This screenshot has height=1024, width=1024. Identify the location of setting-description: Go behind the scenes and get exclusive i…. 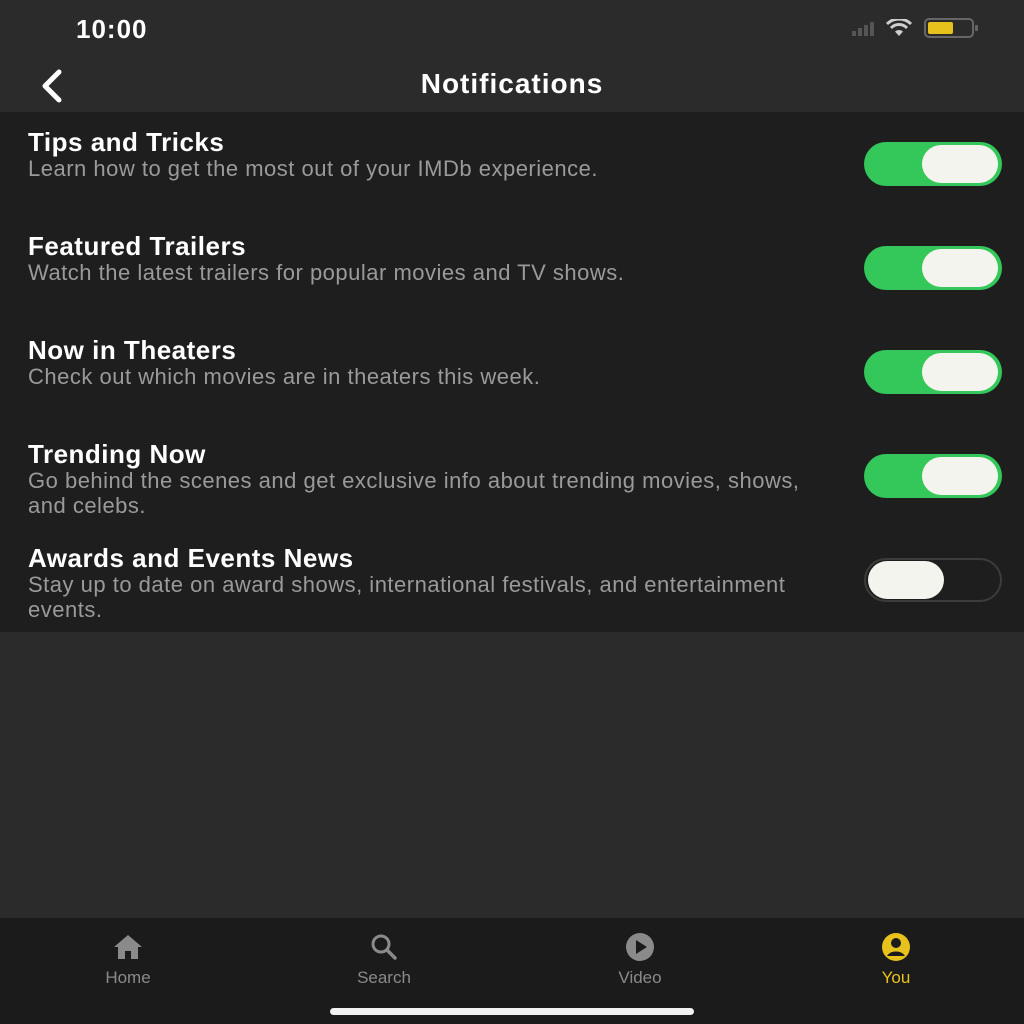
(414, 493).